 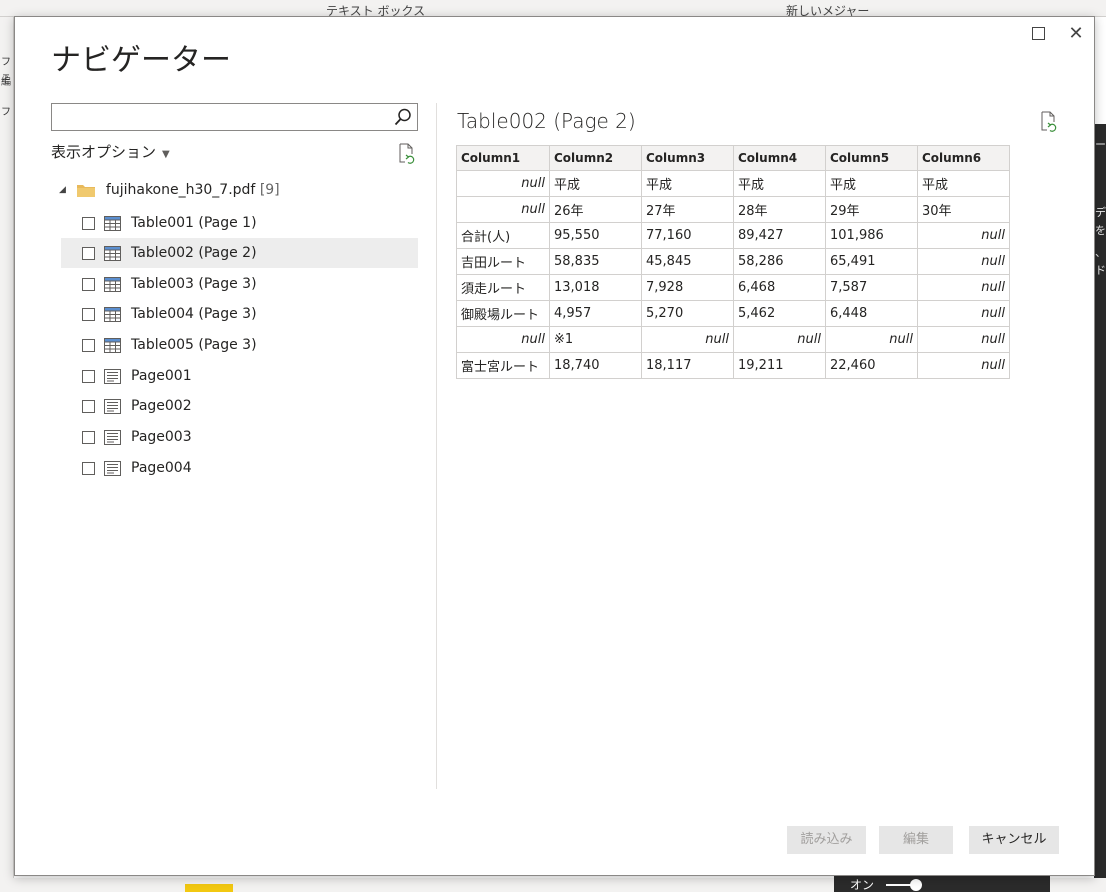 What do you see at coordinates (166, 154) in the screenshot?
I see `caret-down-icon: ▼` at bounding box center [166, 154].